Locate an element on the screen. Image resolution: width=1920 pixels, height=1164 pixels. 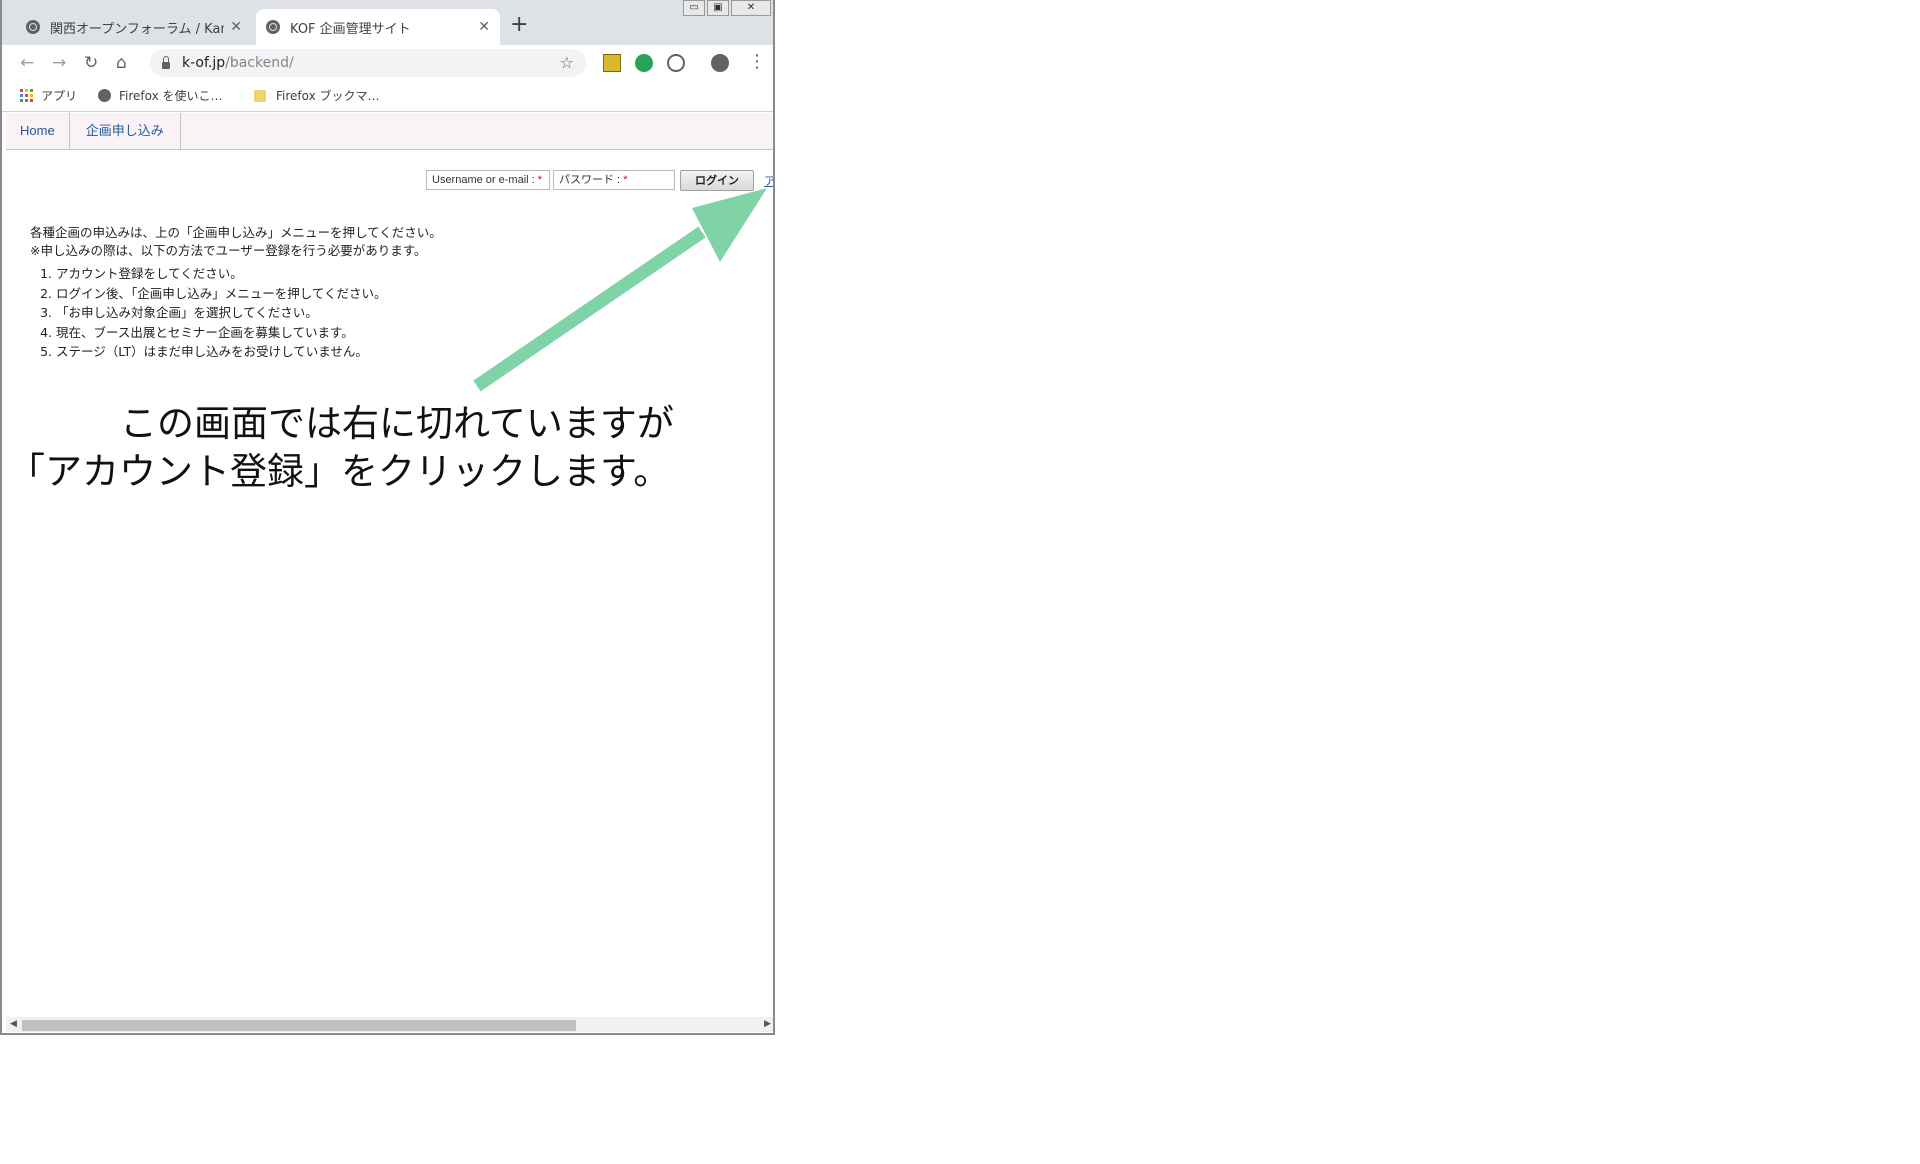
scrollbar-thumb is located at coordinates (299, 1025).